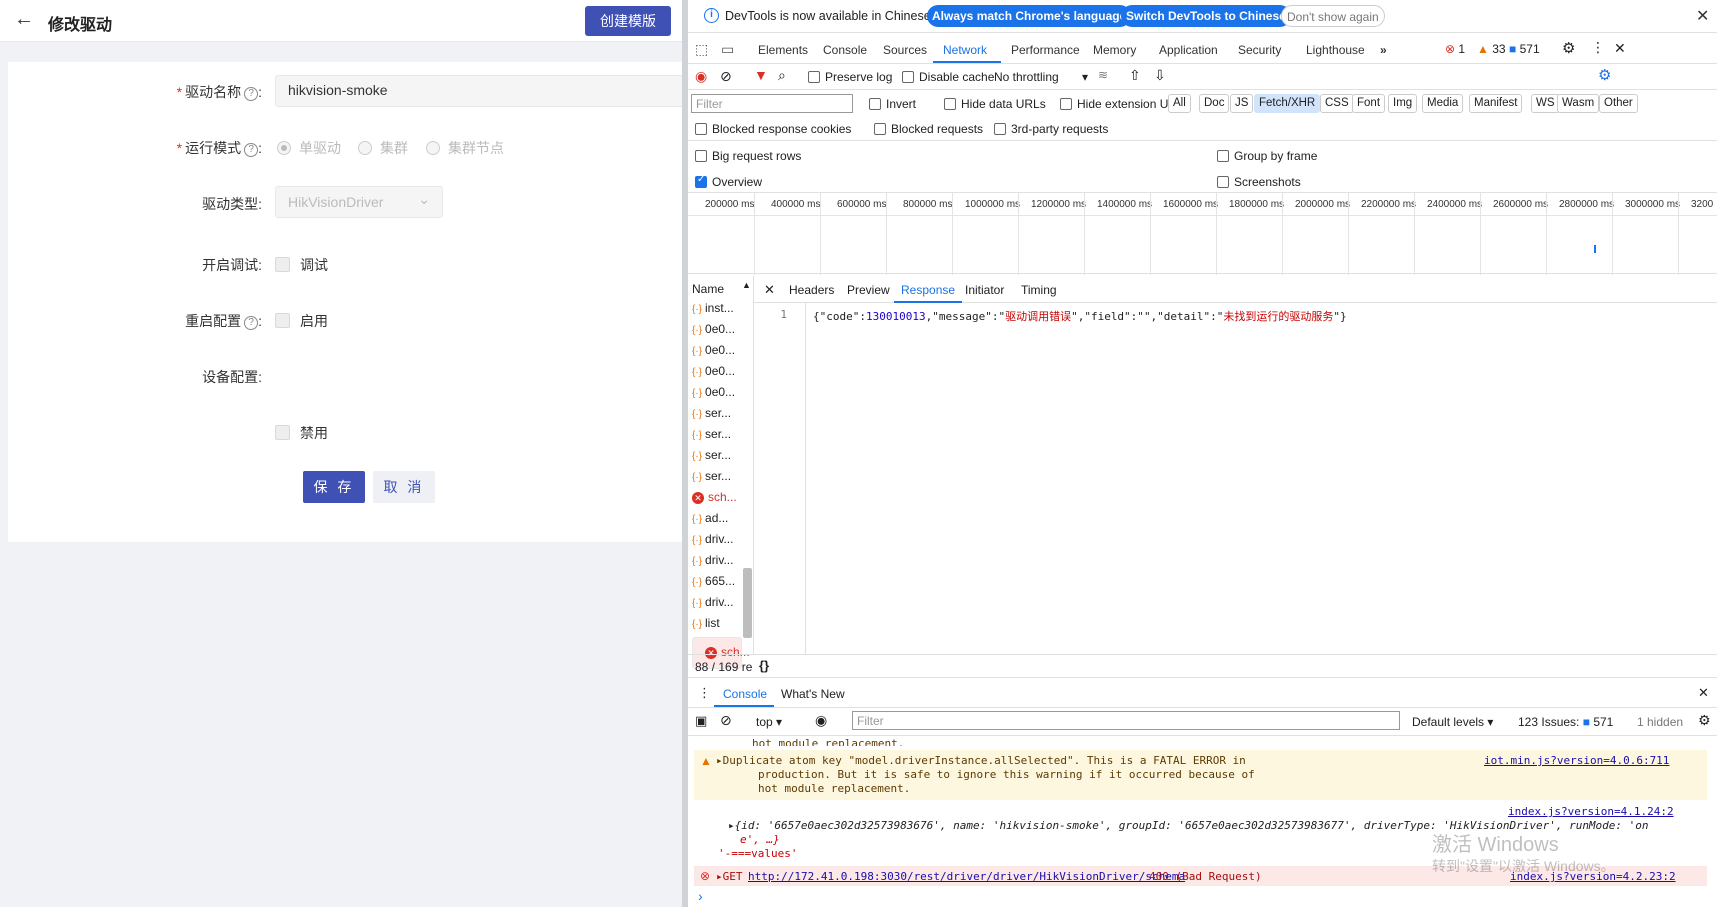 This screenshot has height=907, width=1717. I want to click on dont-show-button: Don't show again, so click(1333, 16).